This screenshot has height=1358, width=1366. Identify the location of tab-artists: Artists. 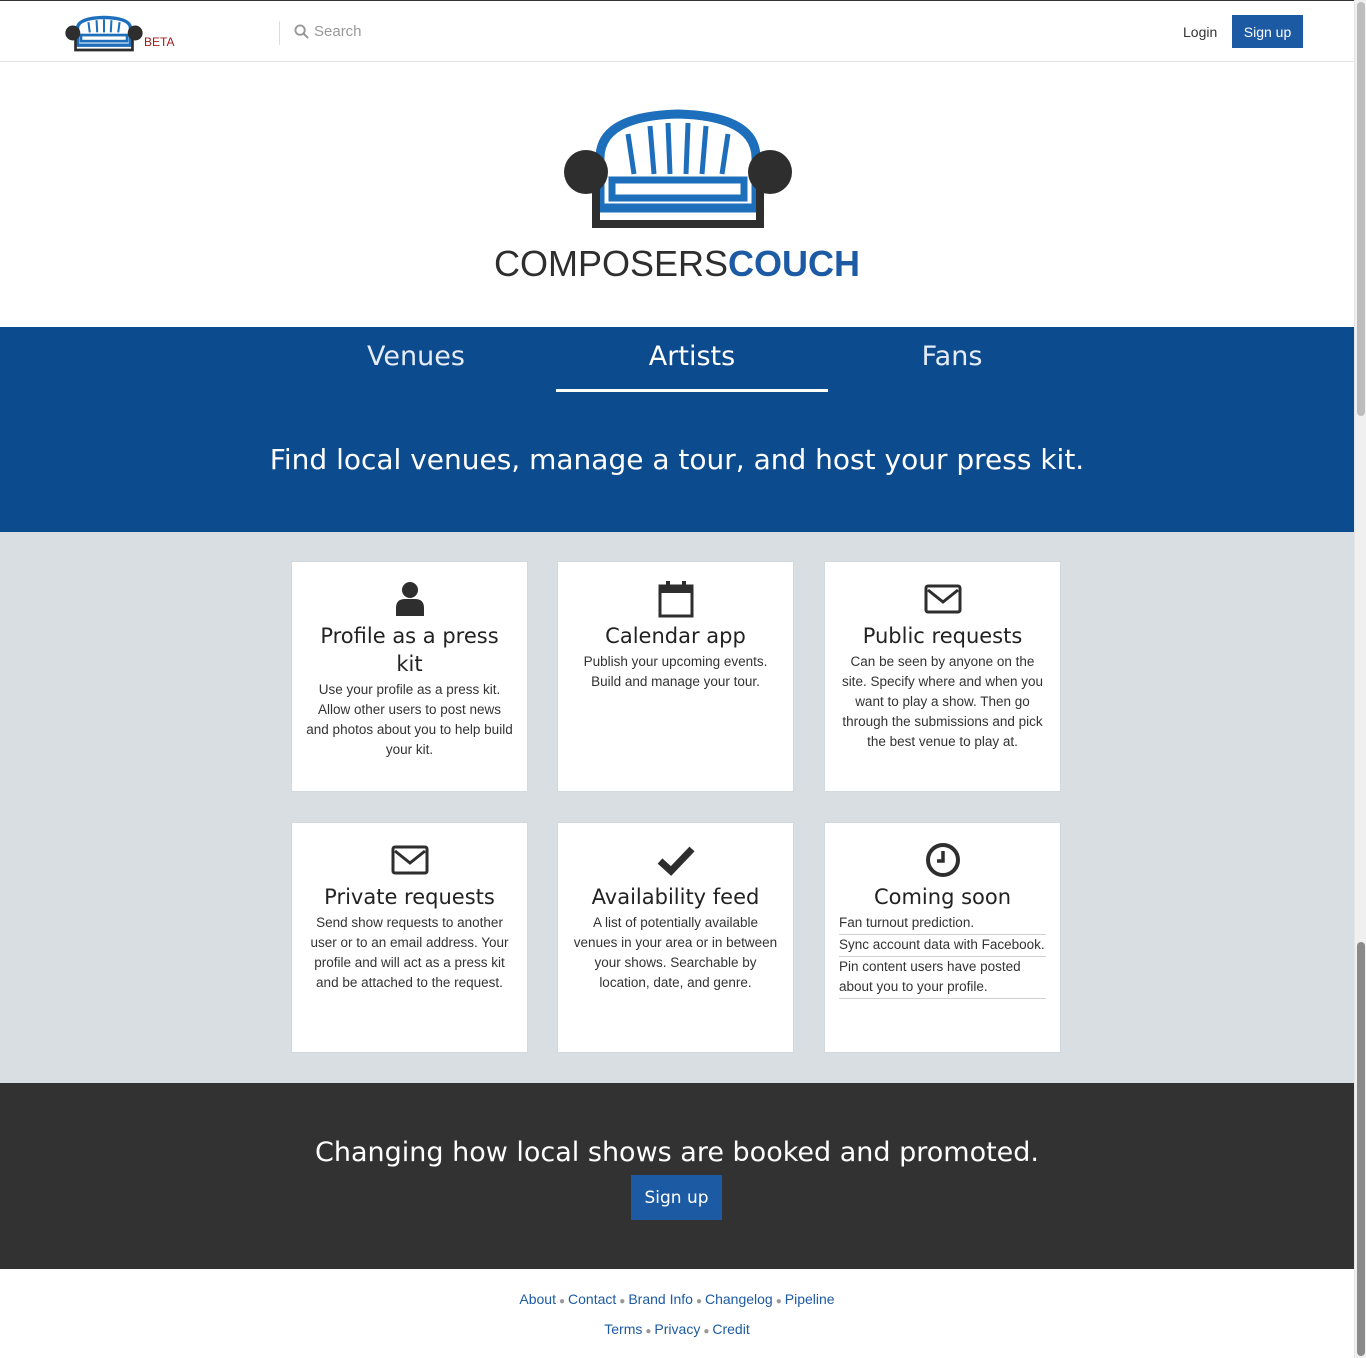
(692, 356).